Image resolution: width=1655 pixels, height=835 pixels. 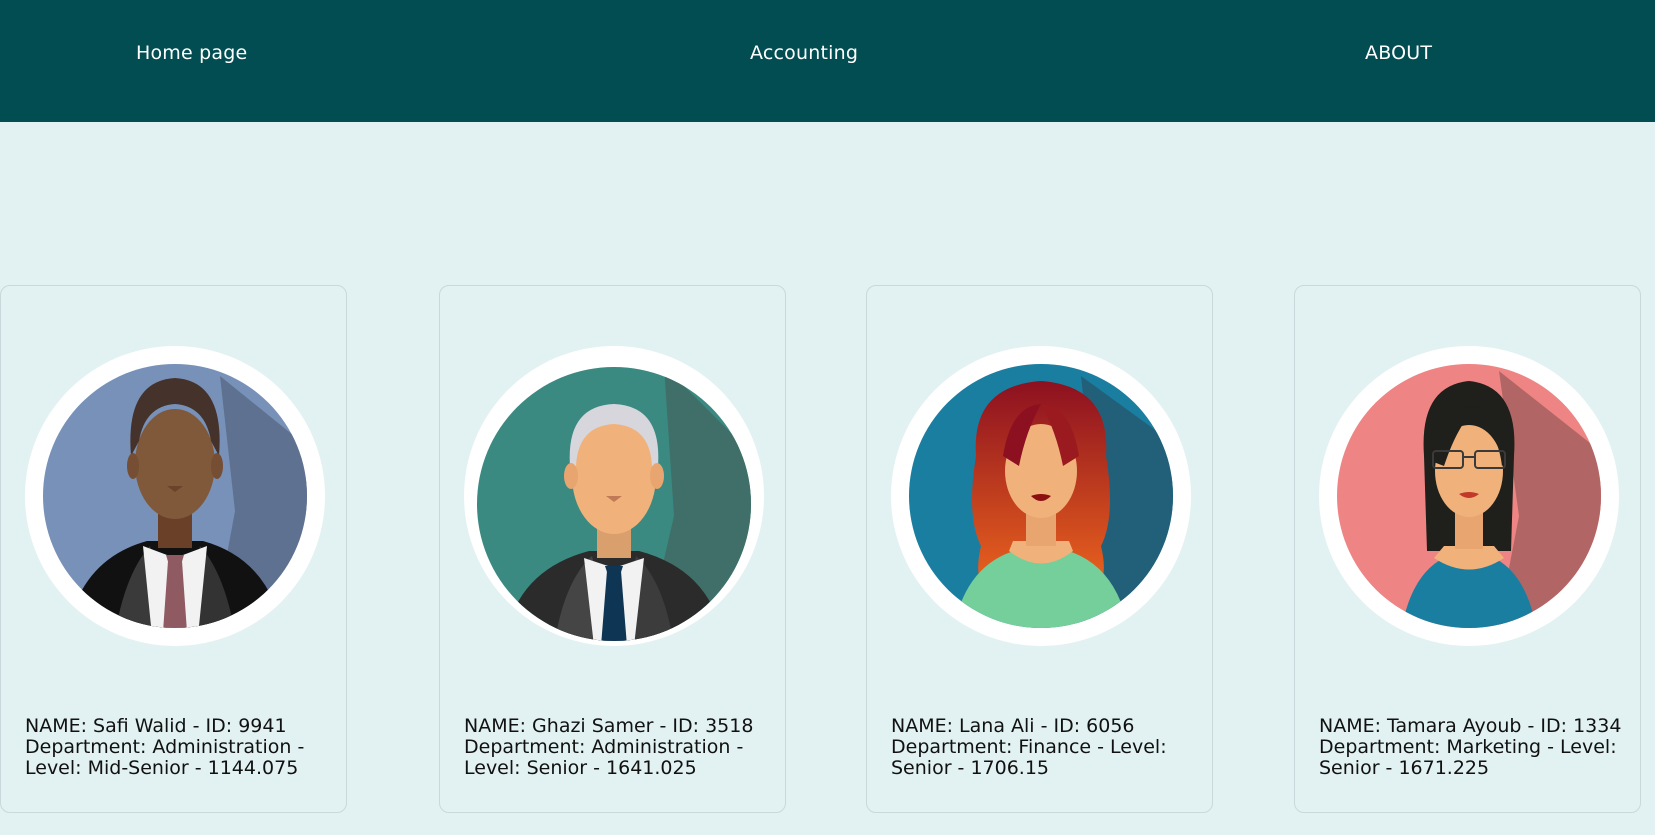 What do you see at coordinates (175, 496) in the screenshot?
I see `man-dark-skin-avatar-icon` at bounding box center [175, 496].